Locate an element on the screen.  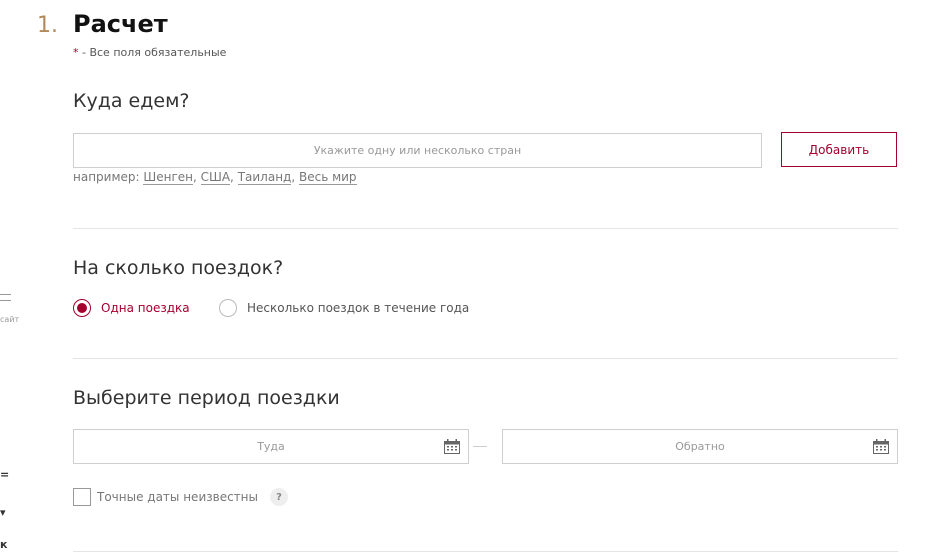
date-to-input: Обратно is located at coordinates (700, 446).